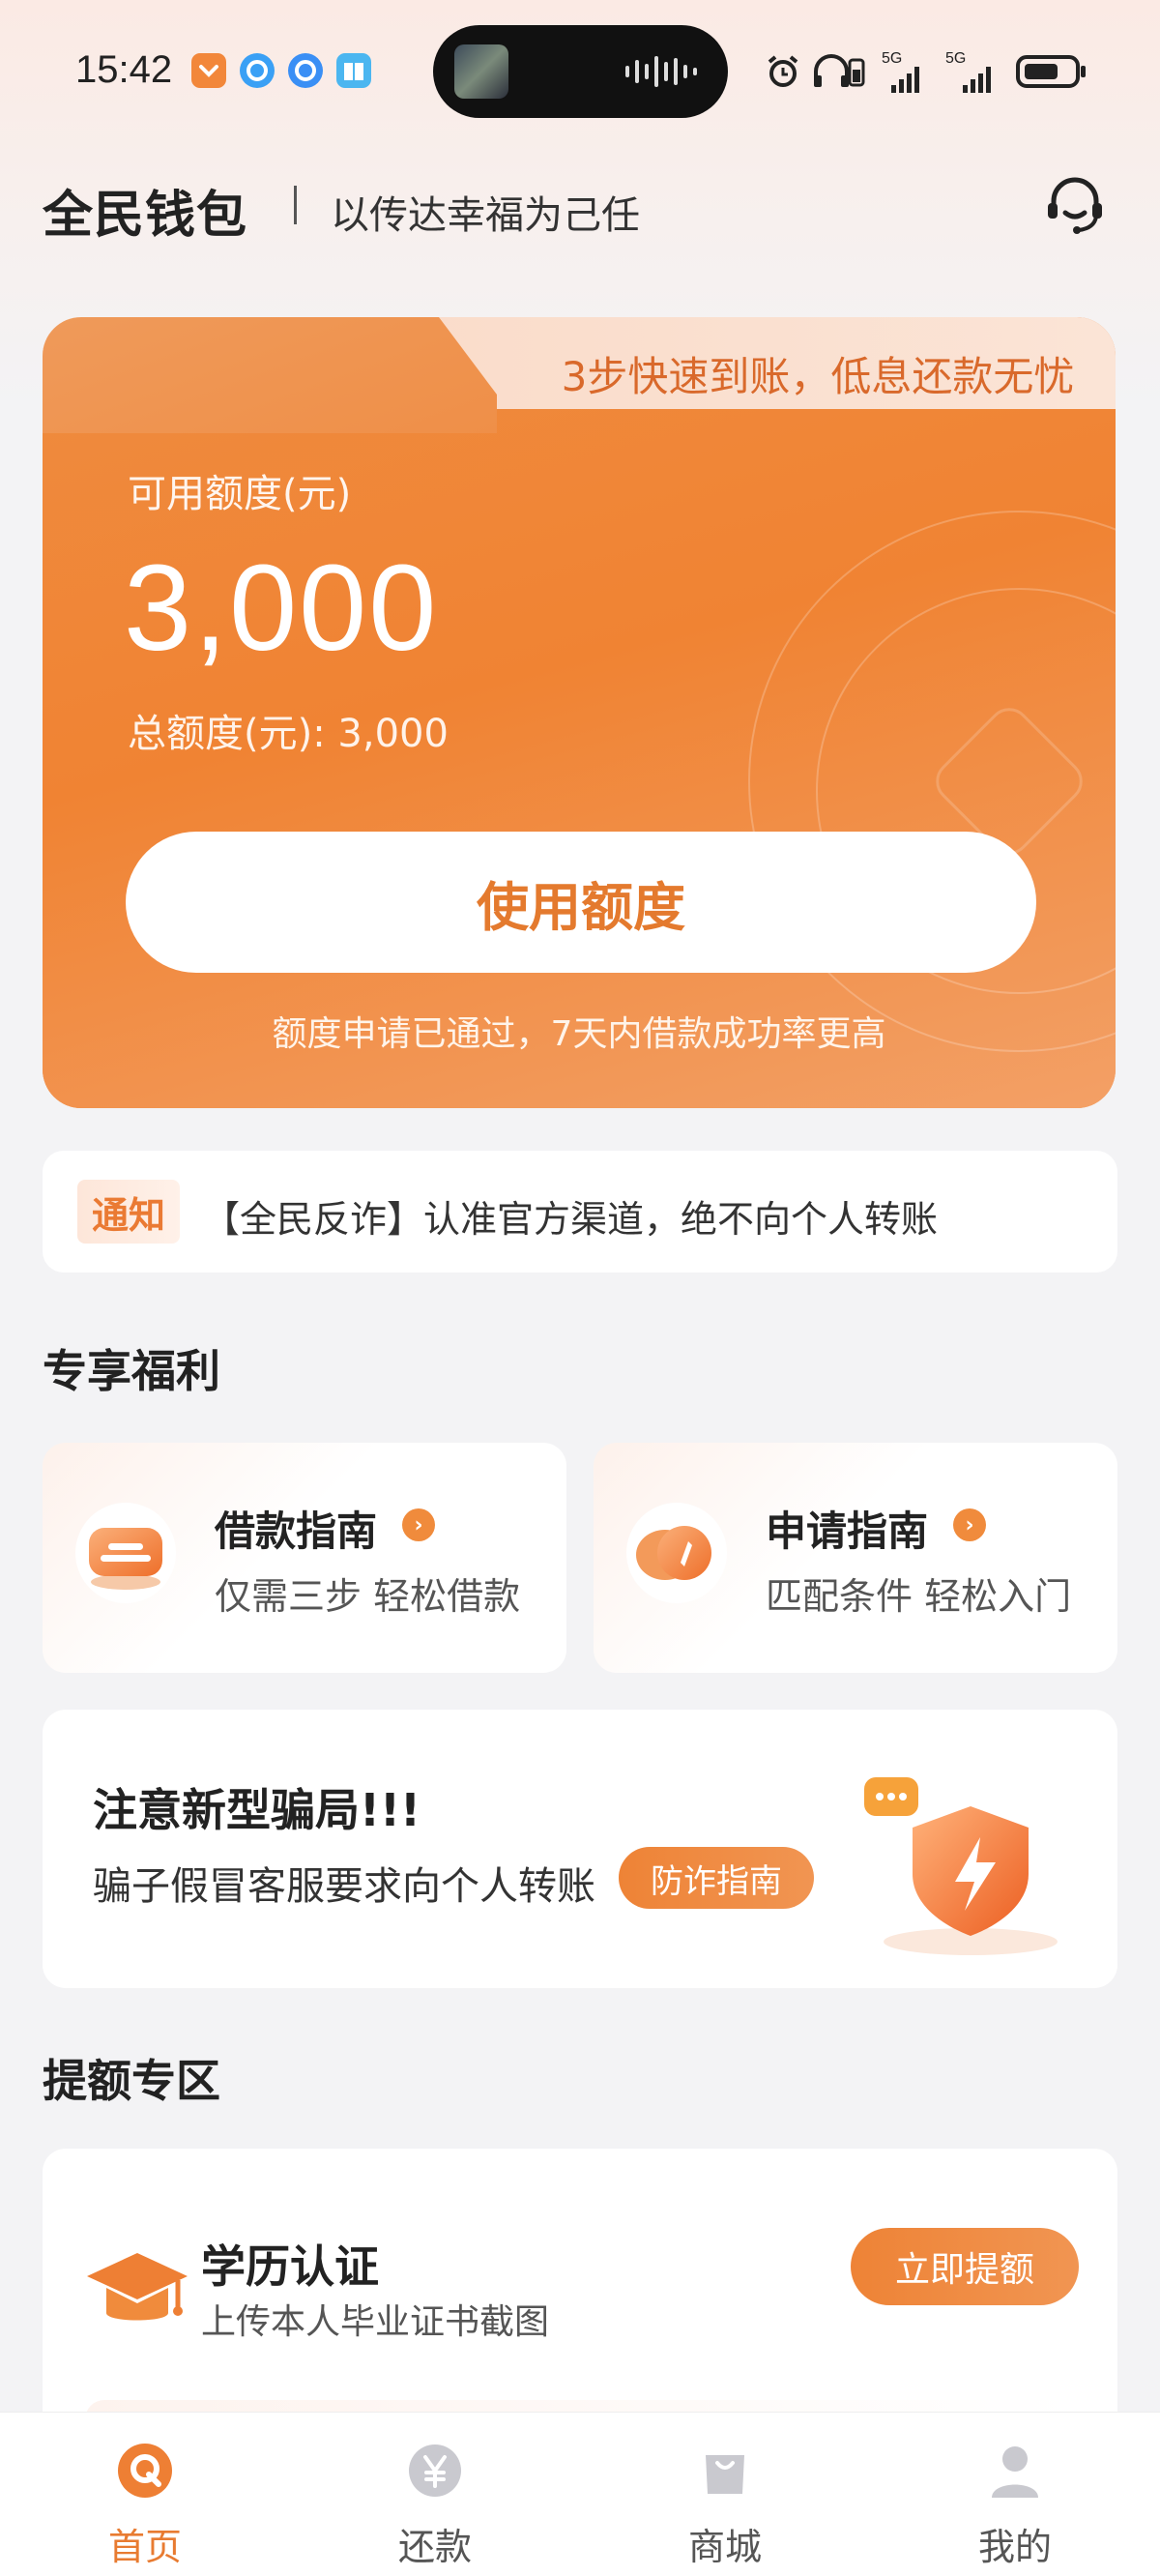  Describe the element at coordinates (368, 1596) in the screenshot. I see `benefit-subtitle: 仅需三步 轻松借款` at that location.